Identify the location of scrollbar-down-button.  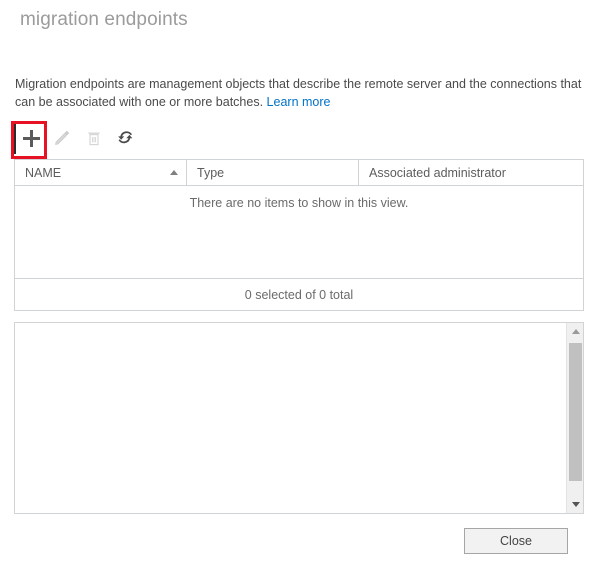
(575, 504).